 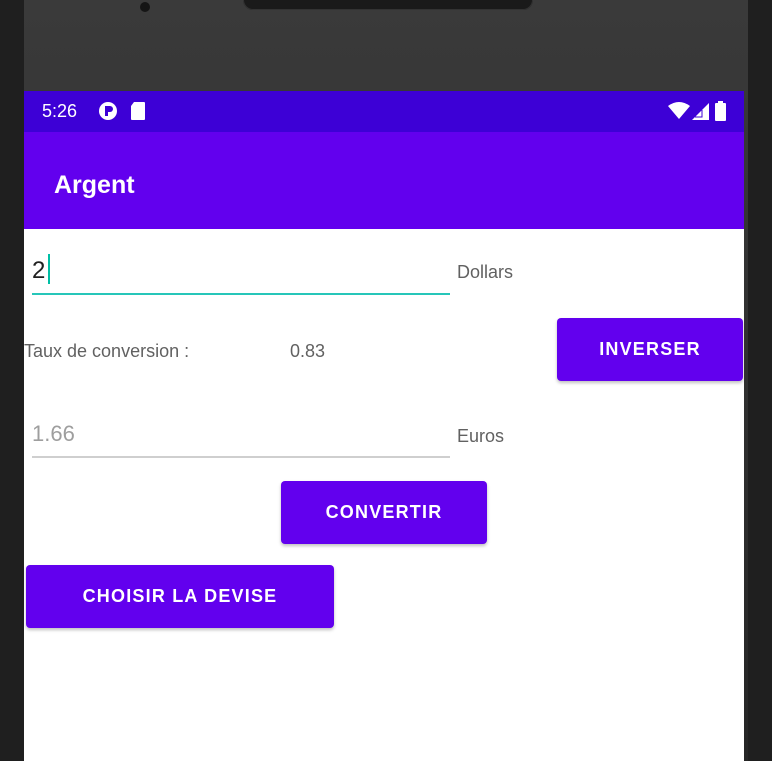 I want to click on rate-value: 0.83, so click(x=308, y=351).